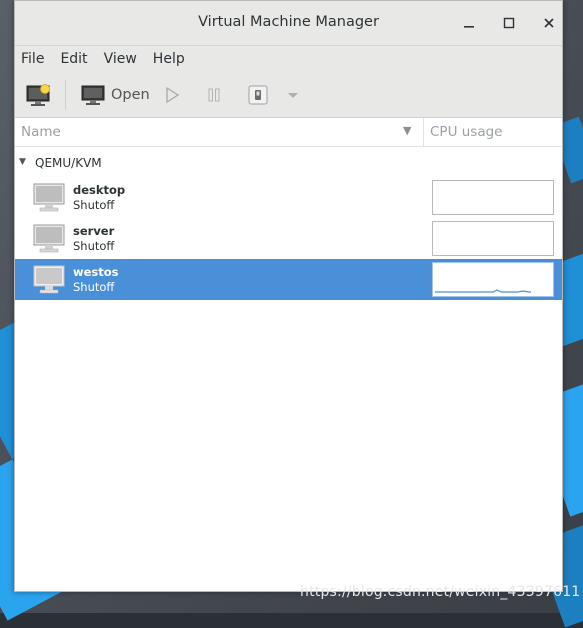 The image size is (583, 628). I want to click on run-button, so click(174, 95).